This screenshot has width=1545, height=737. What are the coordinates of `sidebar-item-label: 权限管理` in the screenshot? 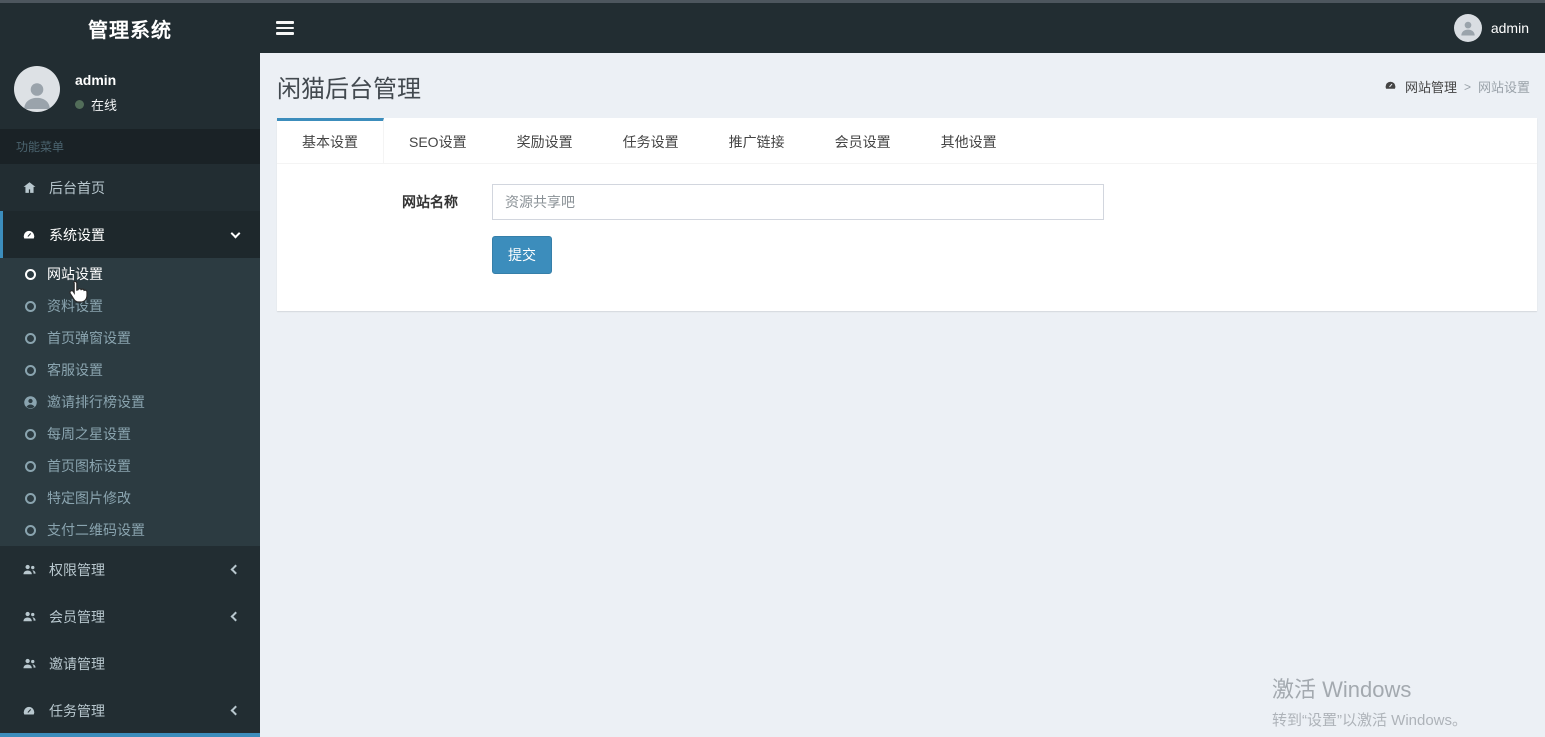 It's located at (77, 569).